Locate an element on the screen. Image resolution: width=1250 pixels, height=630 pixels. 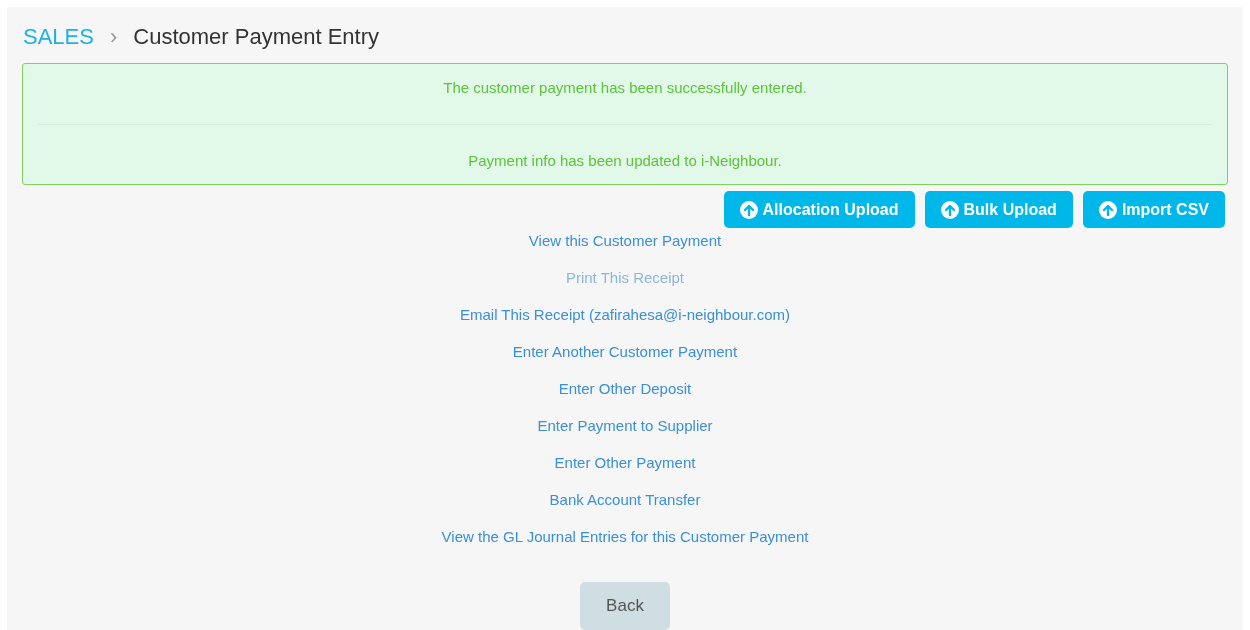
breadcrumb-link: SALES is located at coordinates (58, 36).